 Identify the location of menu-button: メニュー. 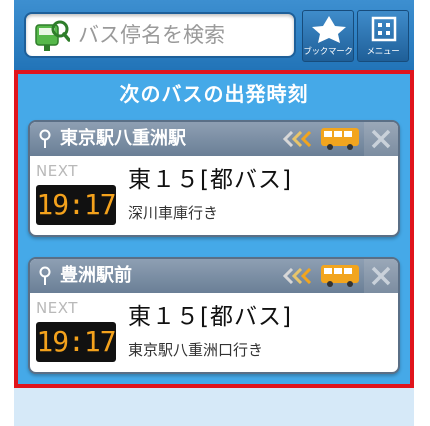
(383, 36).